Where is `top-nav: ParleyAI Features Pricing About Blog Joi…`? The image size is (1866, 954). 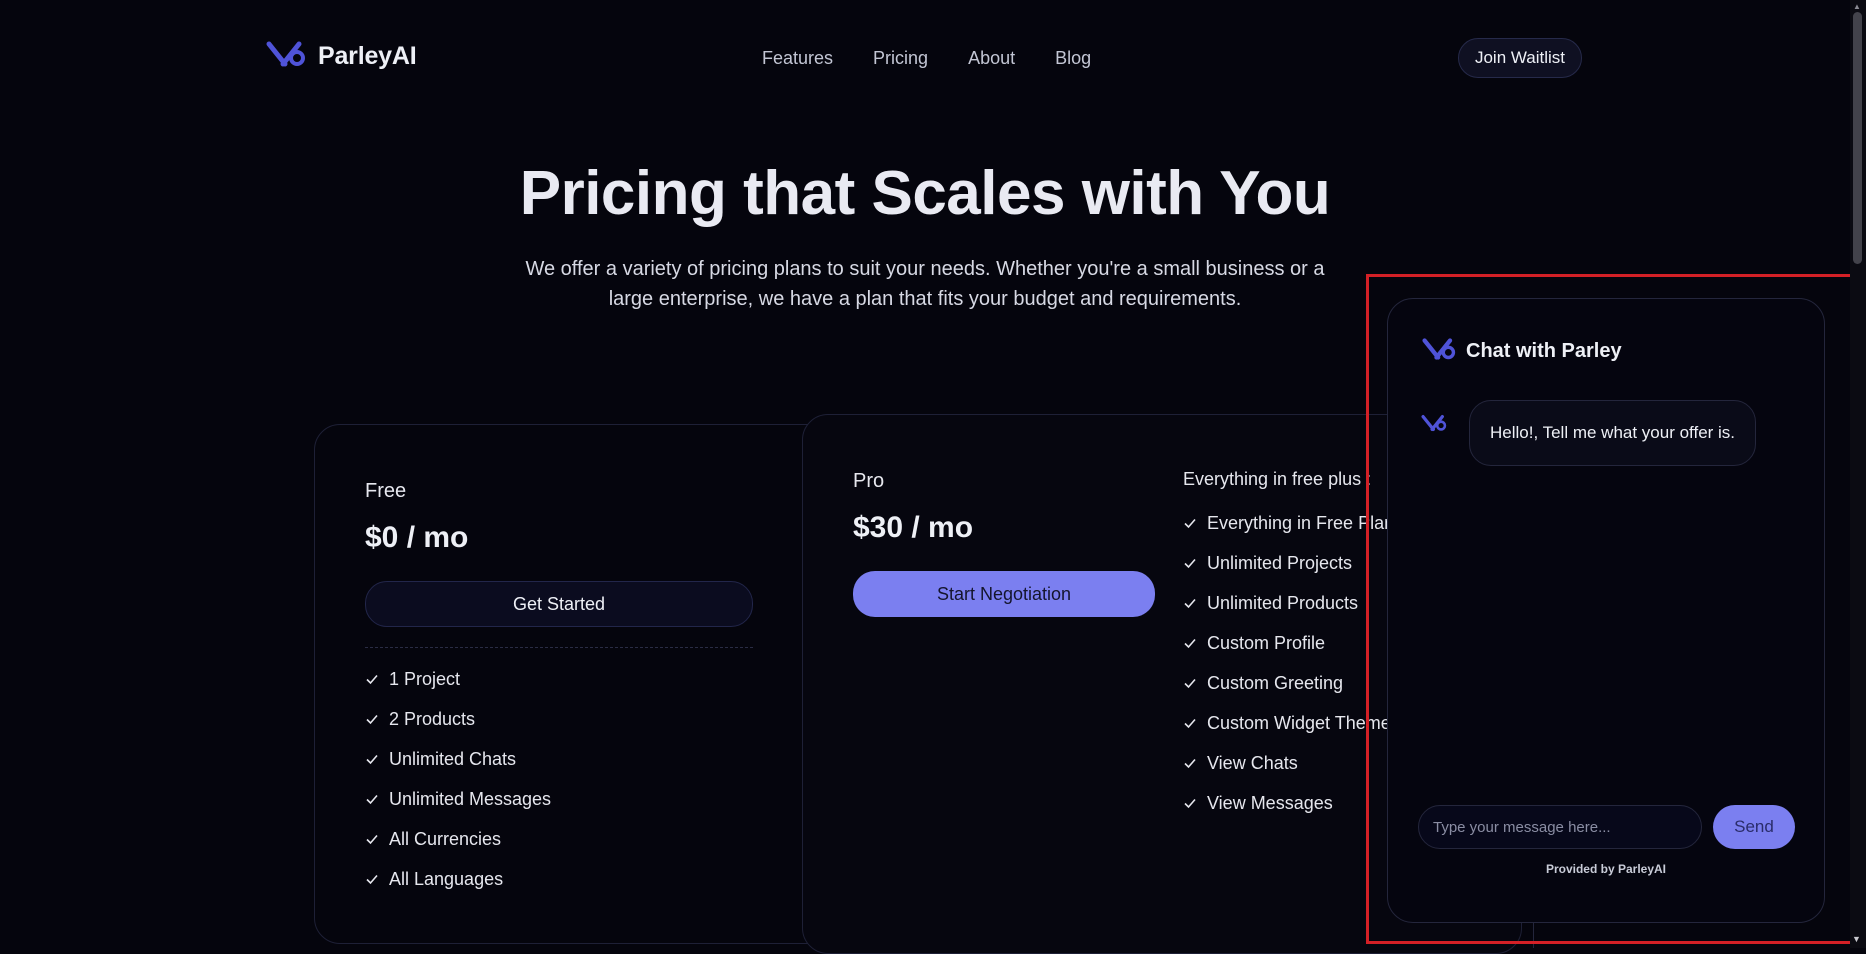
top-nav: ParleyAI Features Pricing About Blog Joi… is located at coordinates (925, 59).